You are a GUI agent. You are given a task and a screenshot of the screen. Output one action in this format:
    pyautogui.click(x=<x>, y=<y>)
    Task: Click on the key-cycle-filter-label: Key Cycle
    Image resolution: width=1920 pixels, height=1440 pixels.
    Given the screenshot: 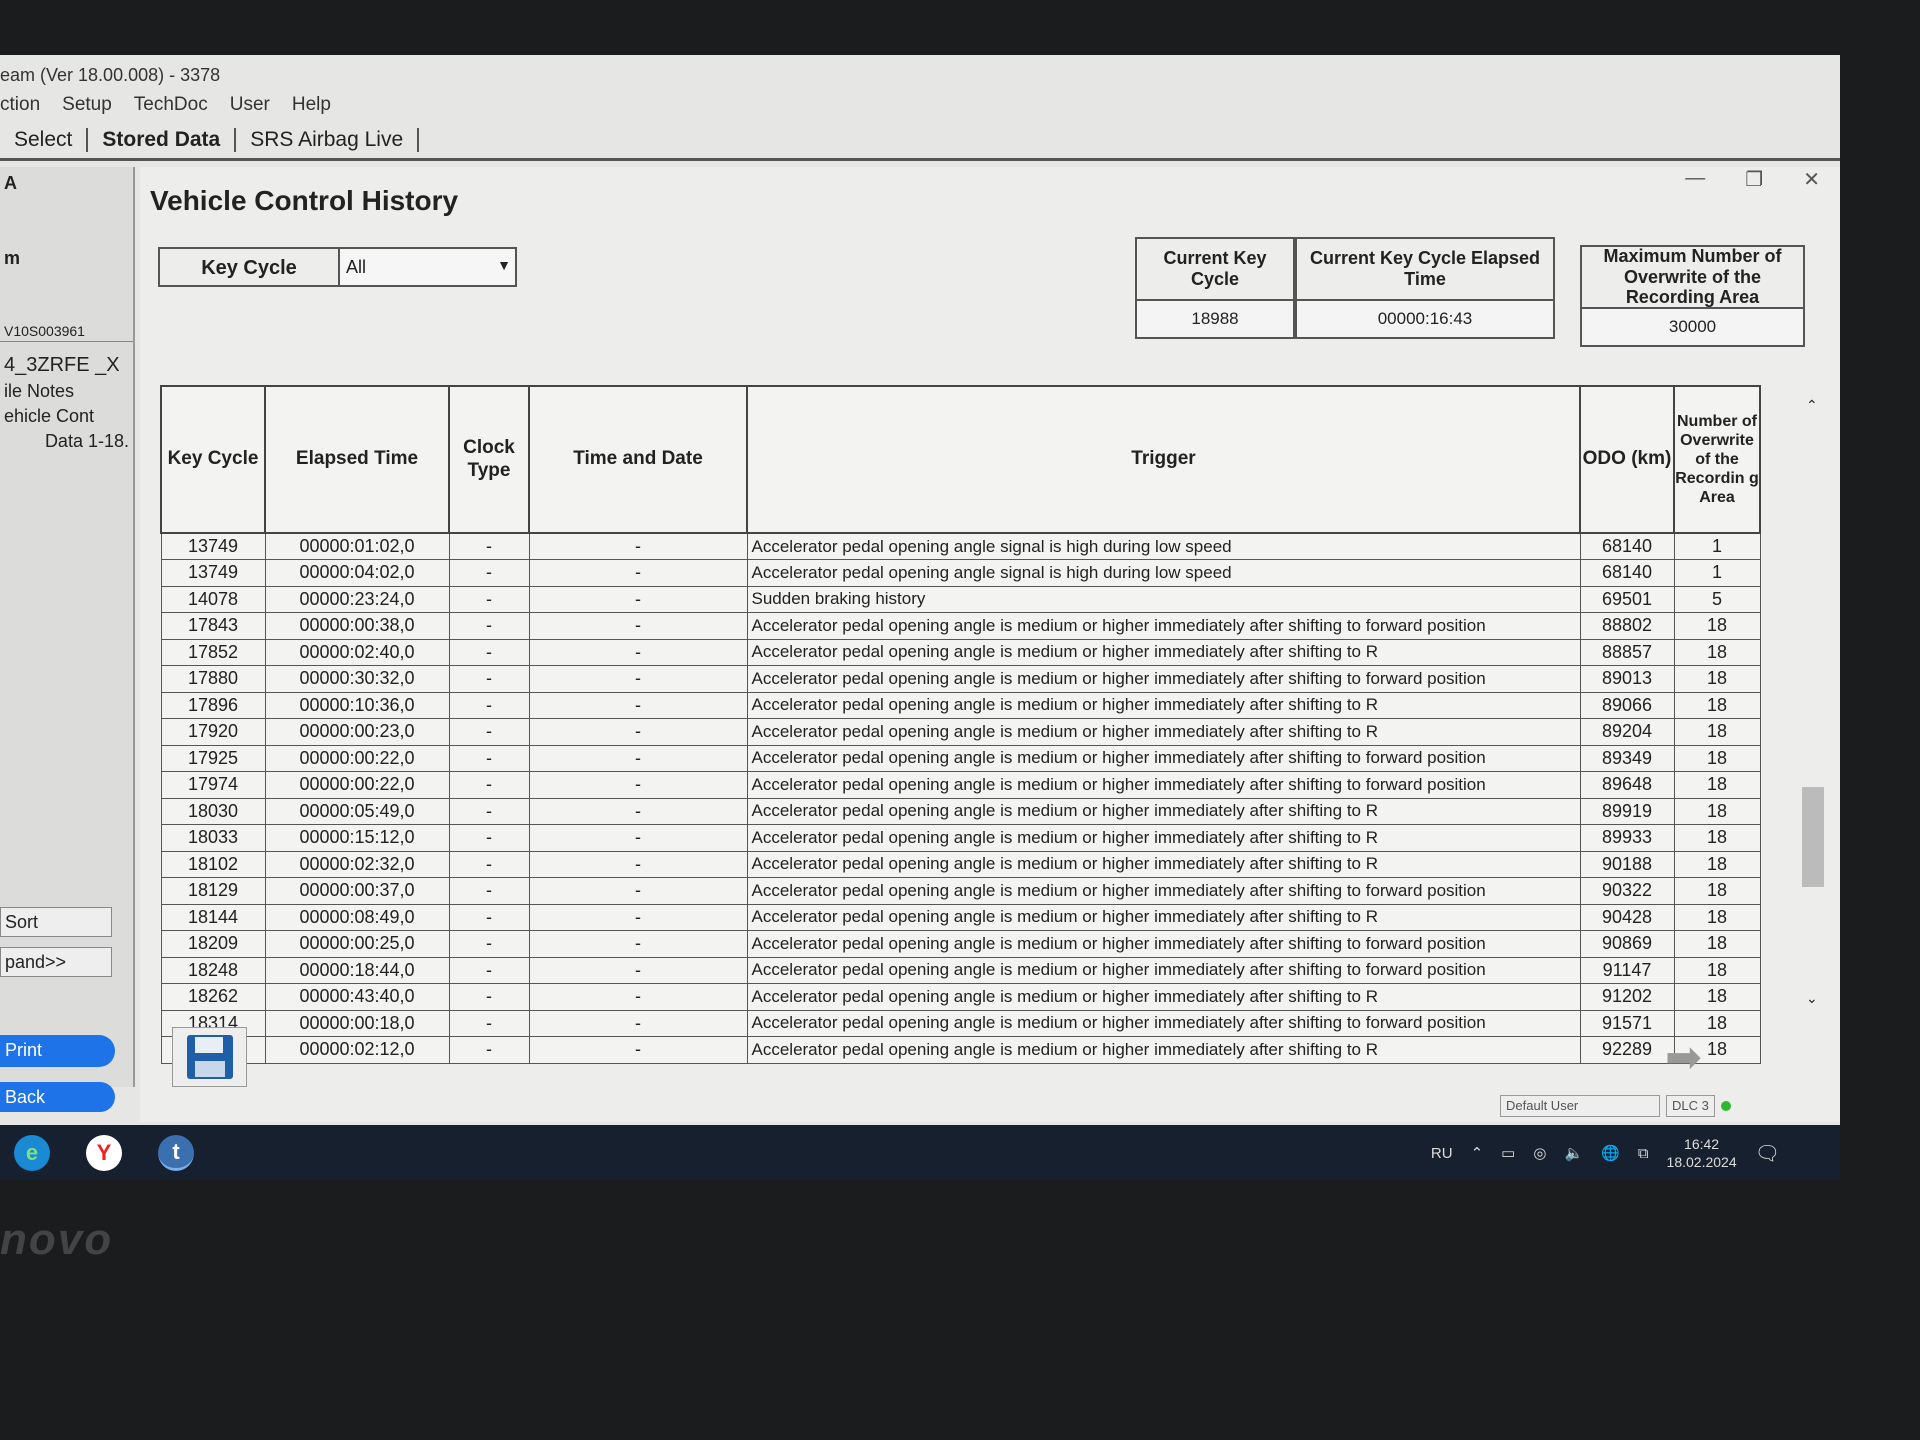 What is the action you would take?
    pyautogui.click(x=250, y=267)
    